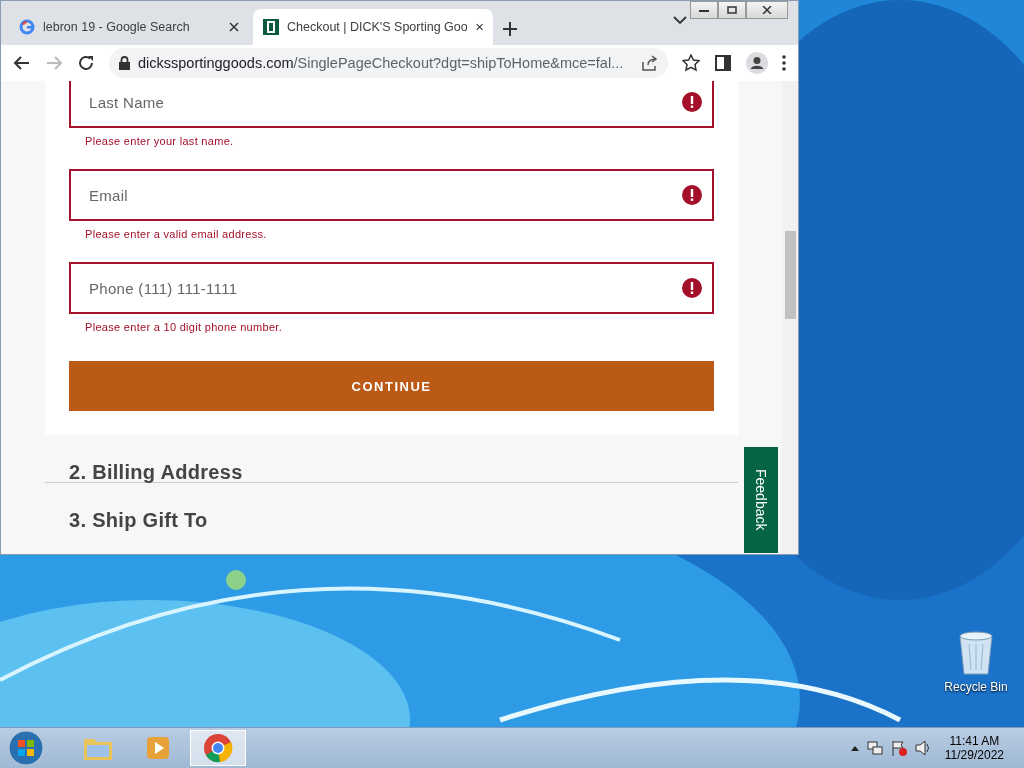 The width and height of the screenshot is (1024, 768). Describe the element at coordinates (129, 27) in the screenshot. I see `browser-tab: lebron 19 - Google Search` at that location.